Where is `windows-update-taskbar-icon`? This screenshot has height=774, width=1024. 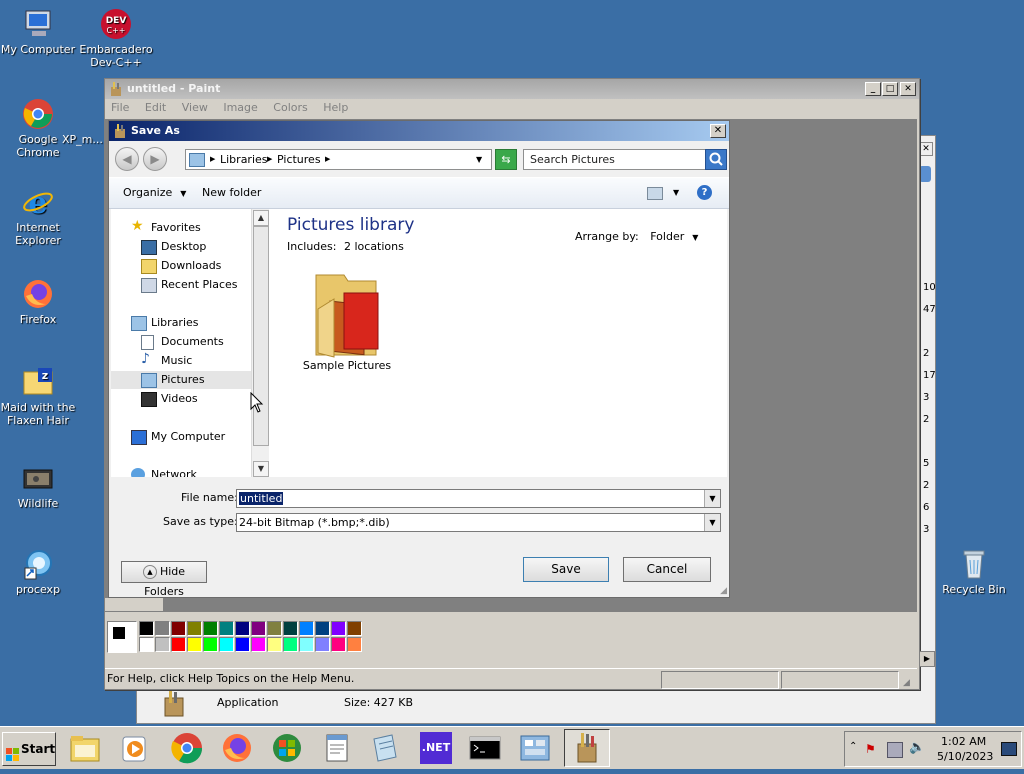
windows-update-taskbar-icon is located at coordinates (287, 748).